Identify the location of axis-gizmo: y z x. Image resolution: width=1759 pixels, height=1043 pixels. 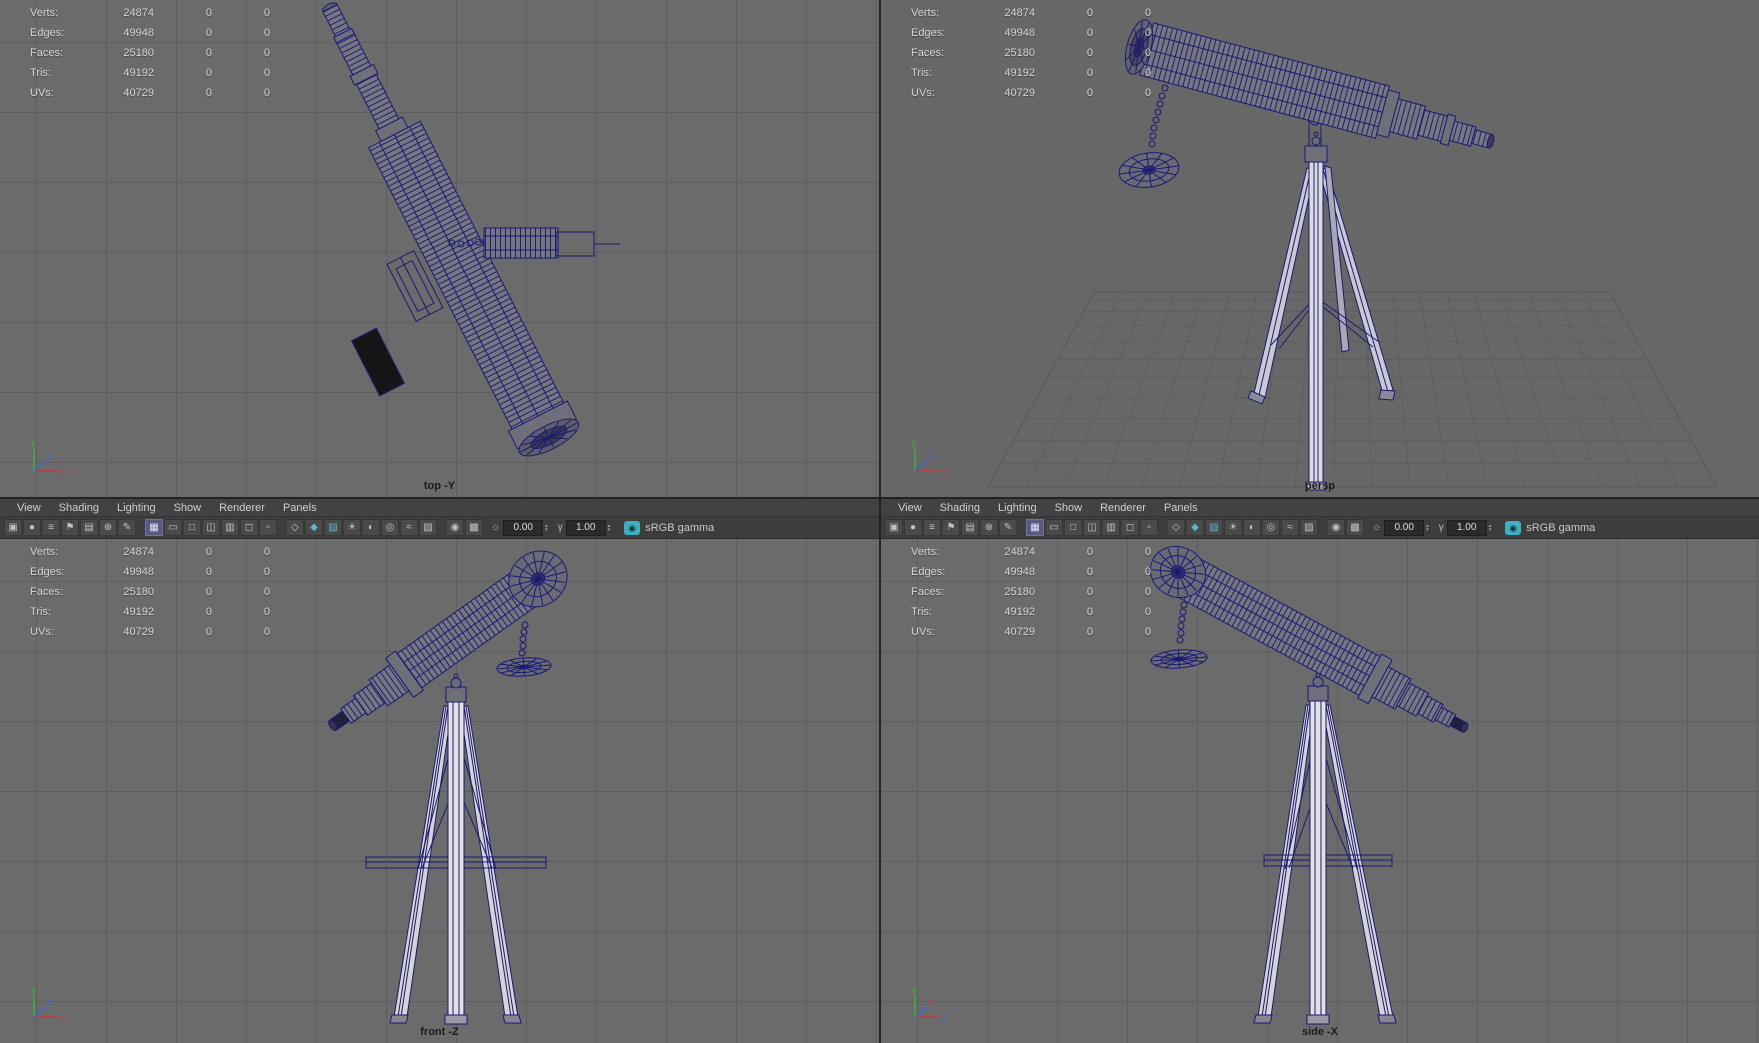
(926, 1006).